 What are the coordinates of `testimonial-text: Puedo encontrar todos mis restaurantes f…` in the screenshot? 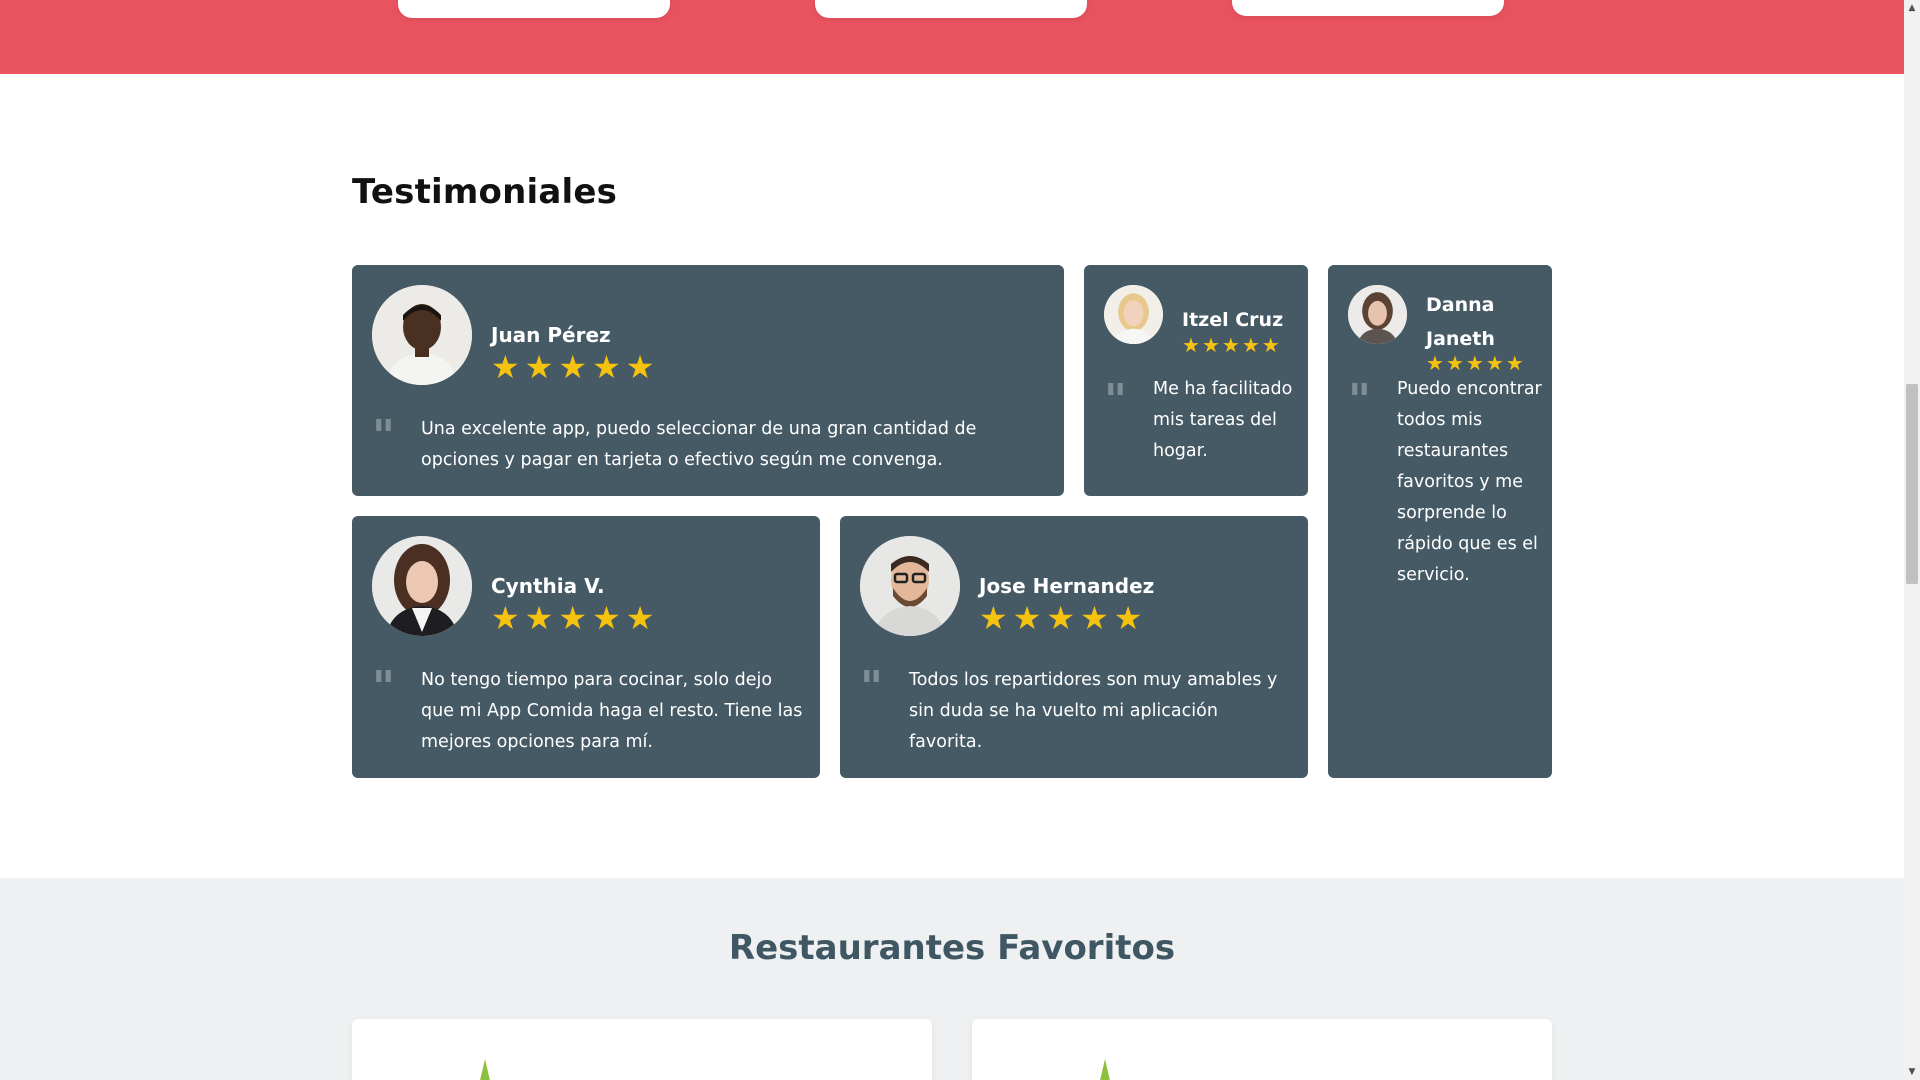 It's located at (1469, 482).